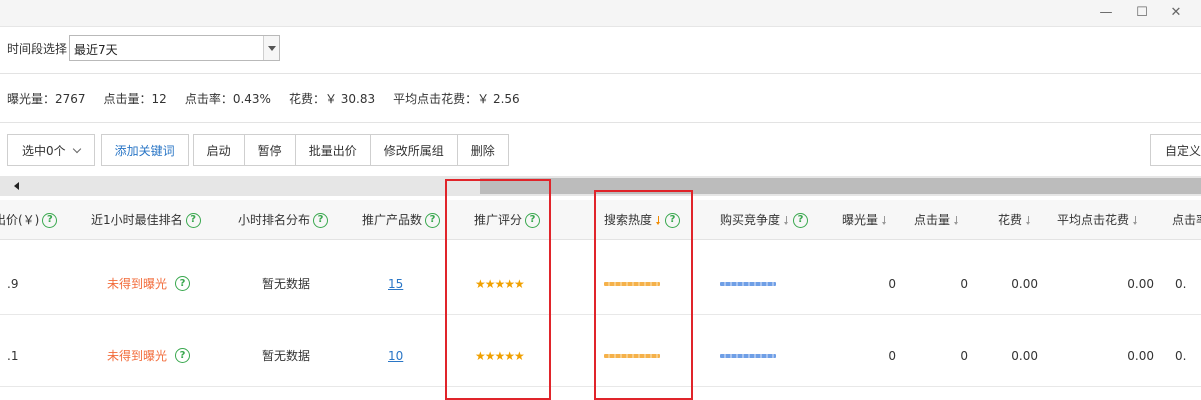  Describe the element at coordinates (37, 48) in the screenshot. I see `period-label: 时间段选择` at that location.